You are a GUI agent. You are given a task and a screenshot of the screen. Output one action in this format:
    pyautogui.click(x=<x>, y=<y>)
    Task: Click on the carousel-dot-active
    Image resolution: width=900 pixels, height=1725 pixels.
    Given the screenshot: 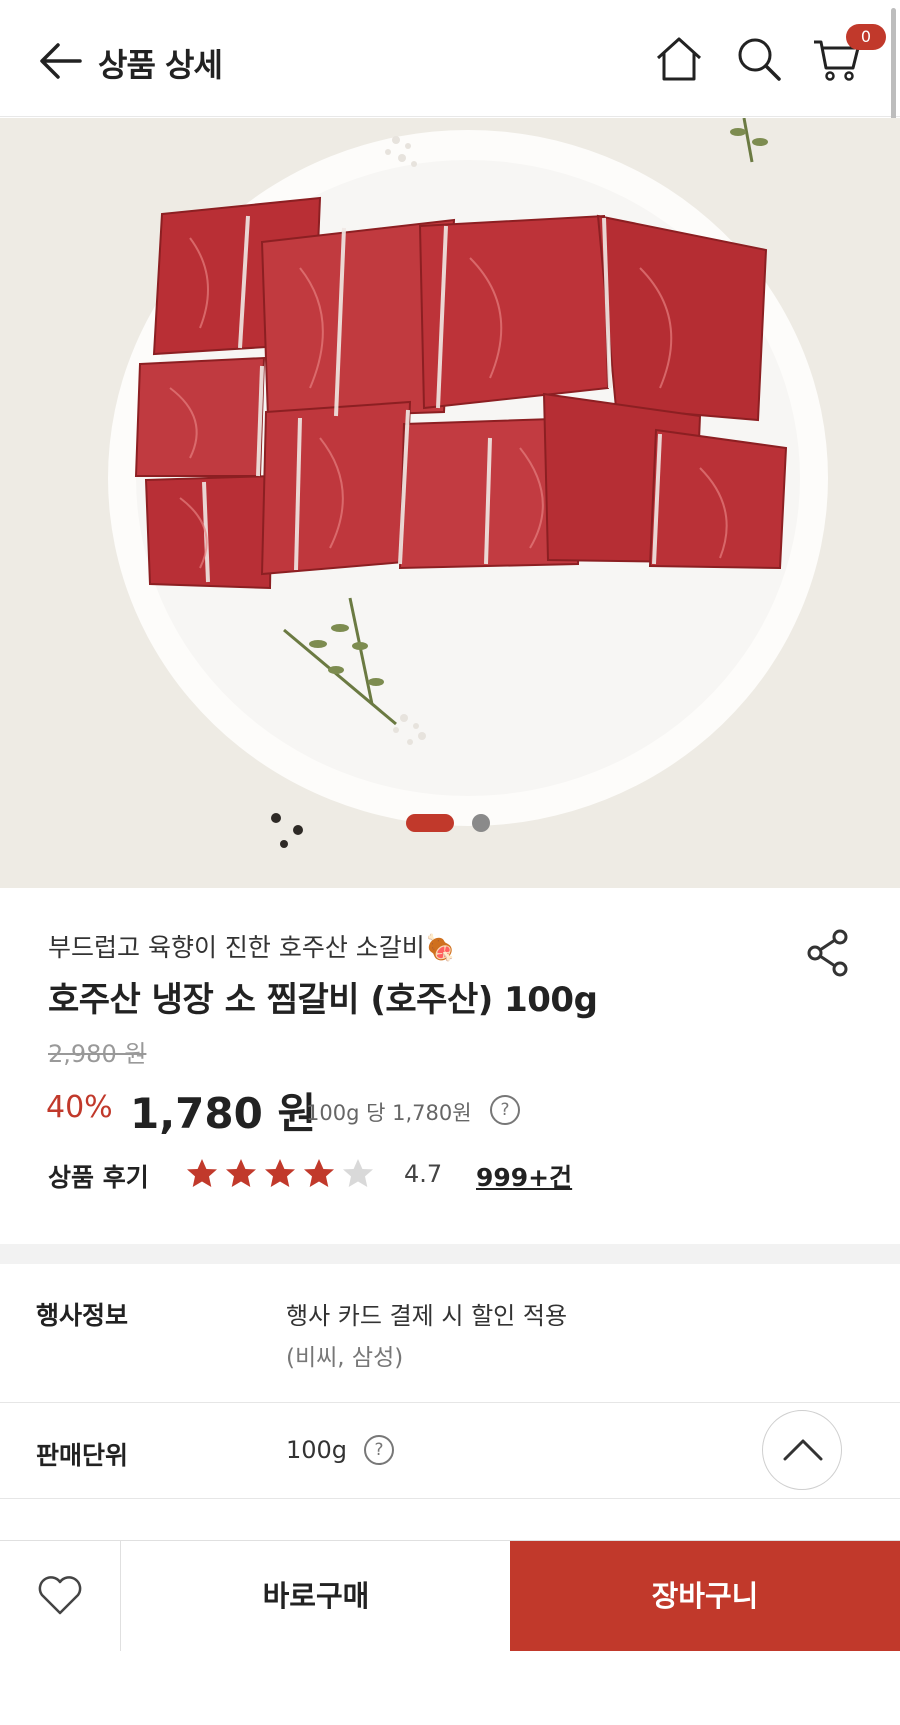 What is the action you would take?
    pyautogui.click(x=430, y=823)
    